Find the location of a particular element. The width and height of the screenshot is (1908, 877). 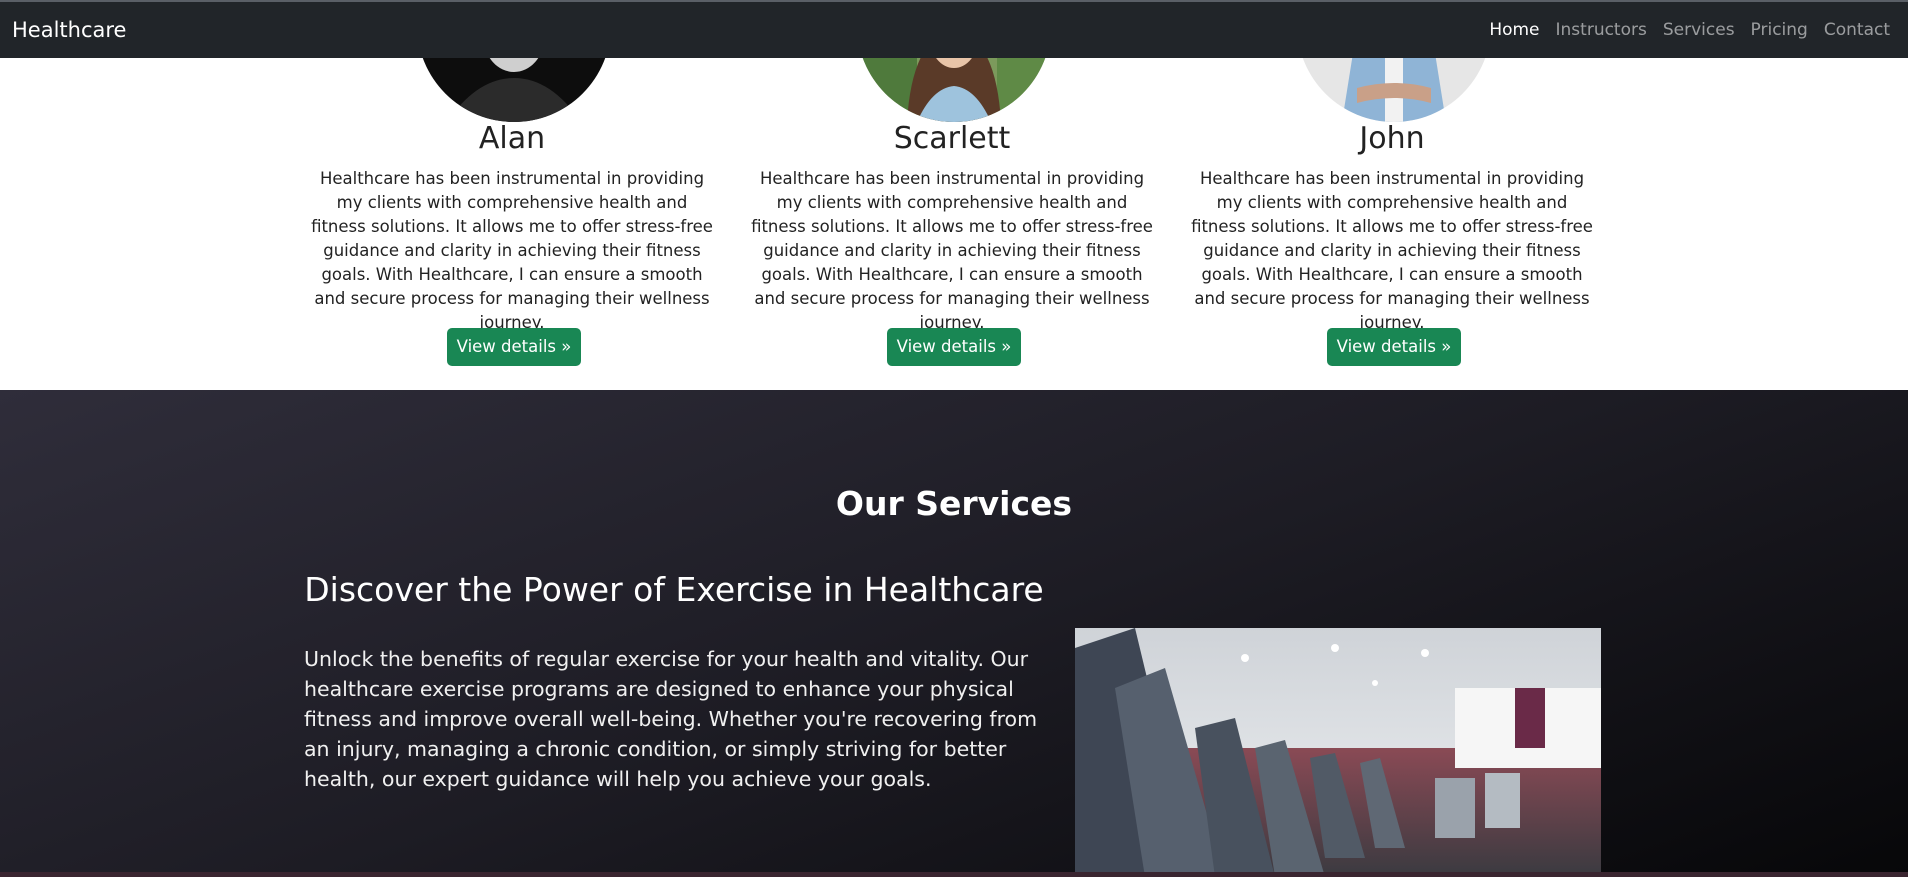

next-section-edge is located at coordinates (954, 874).